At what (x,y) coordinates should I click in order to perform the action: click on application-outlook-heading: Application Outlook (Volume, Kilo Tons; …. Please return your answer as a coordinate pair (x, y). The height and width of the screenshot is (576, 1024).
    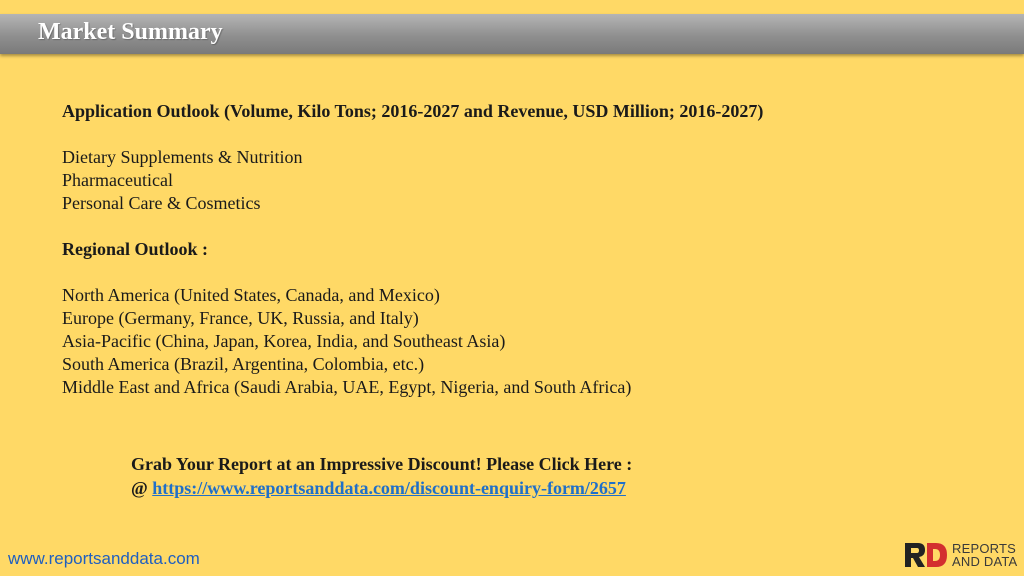
    Looking at the image, I should click on (413, 111).